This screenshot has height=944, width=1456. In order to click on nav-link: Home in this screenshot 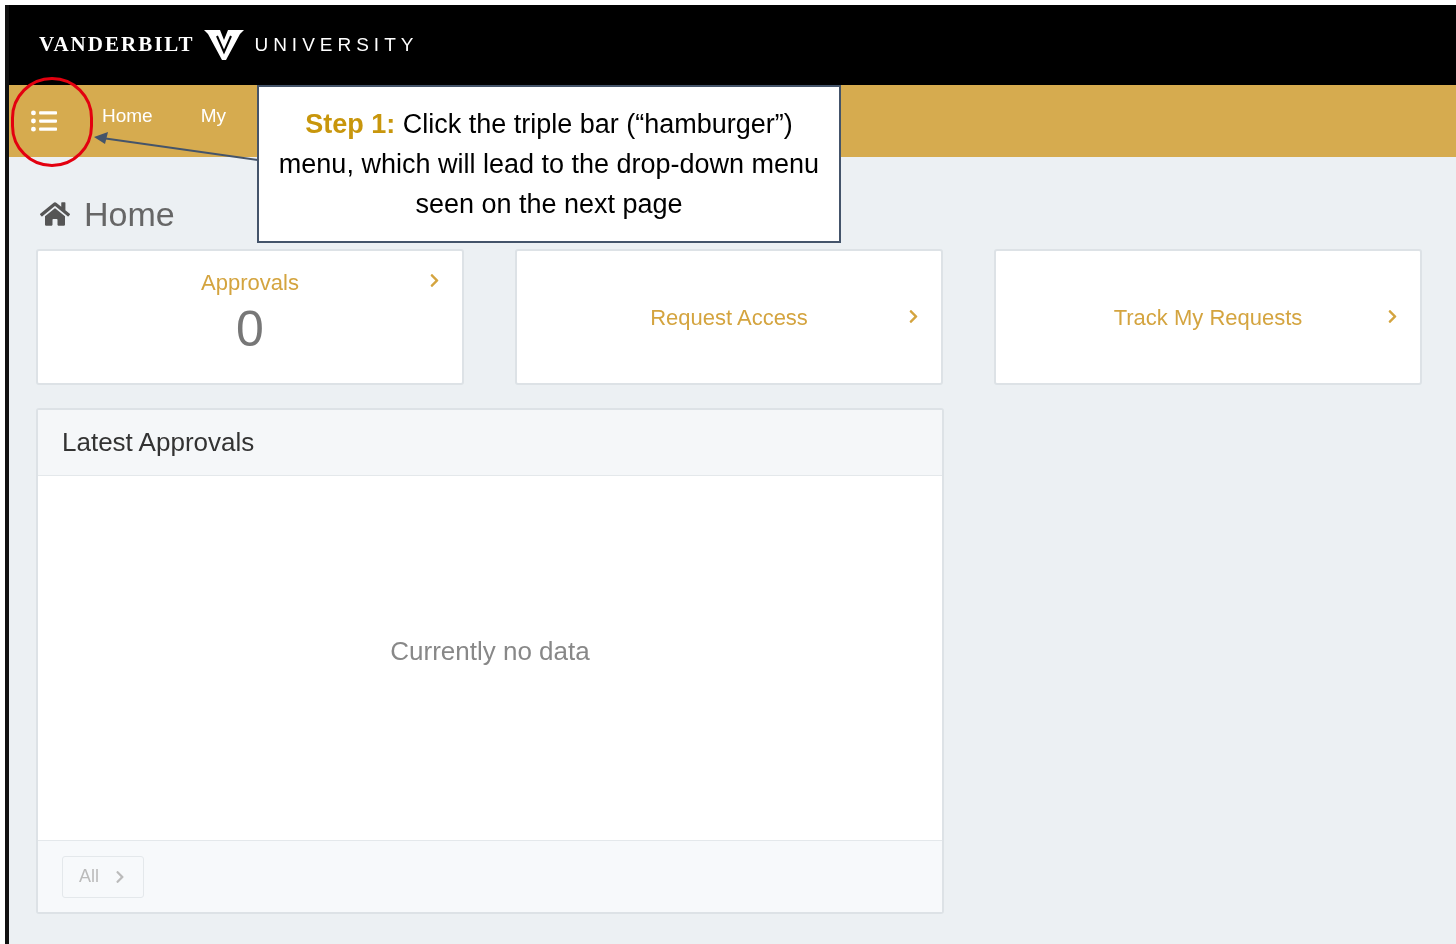, I will do `click(127, 116)`.